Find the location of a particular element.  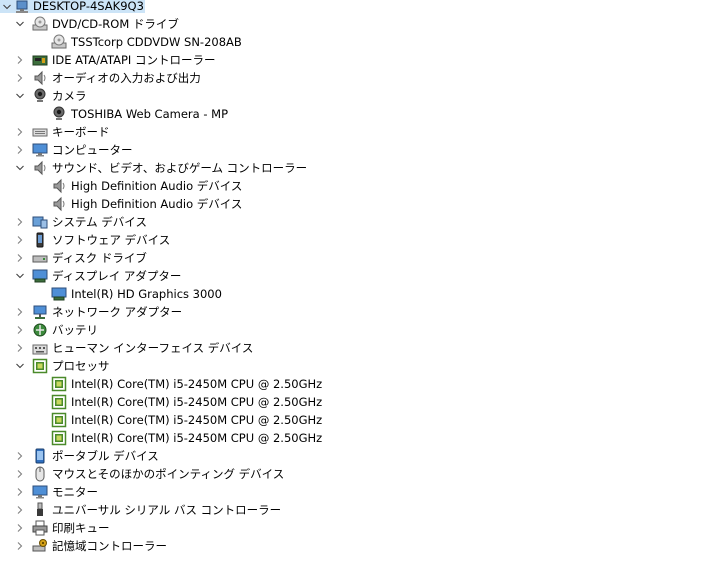

category-label: 記憶域コントローラー is located at coordinates (109, 546).